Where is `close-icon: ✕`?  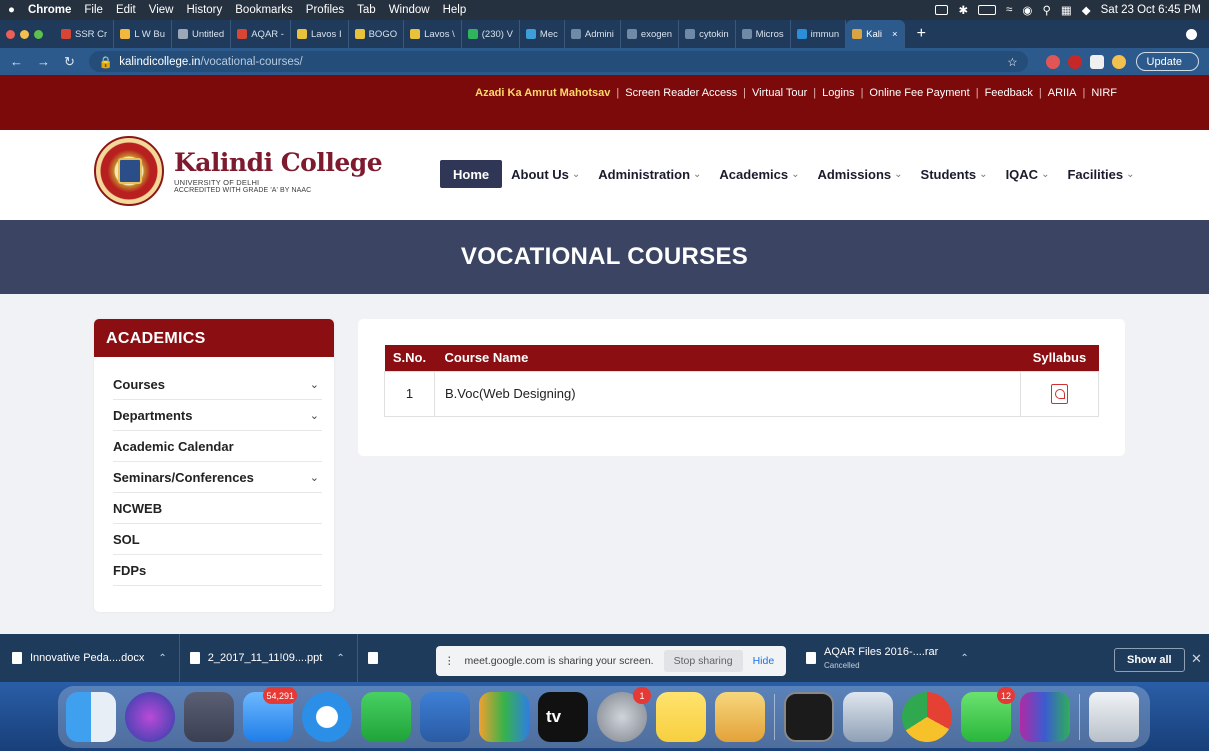 close-icon: ✕ is located at coordinates (1196, 659).